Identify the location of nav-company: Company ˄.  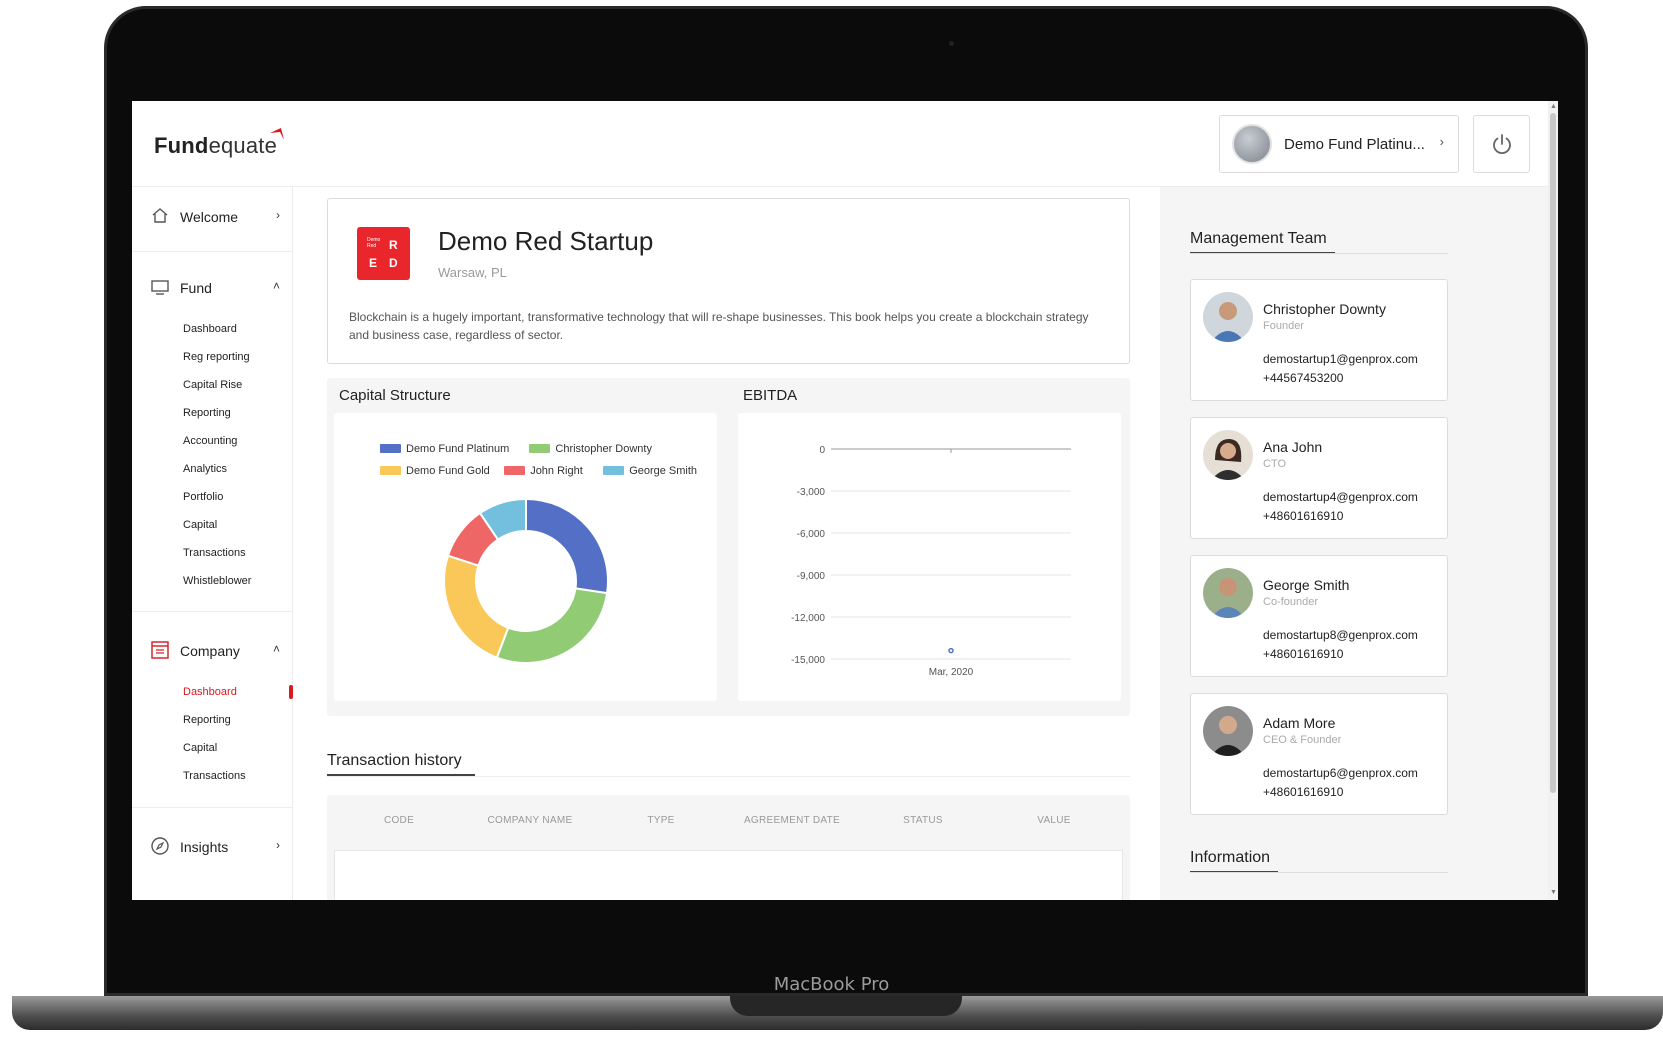
(215, 651).